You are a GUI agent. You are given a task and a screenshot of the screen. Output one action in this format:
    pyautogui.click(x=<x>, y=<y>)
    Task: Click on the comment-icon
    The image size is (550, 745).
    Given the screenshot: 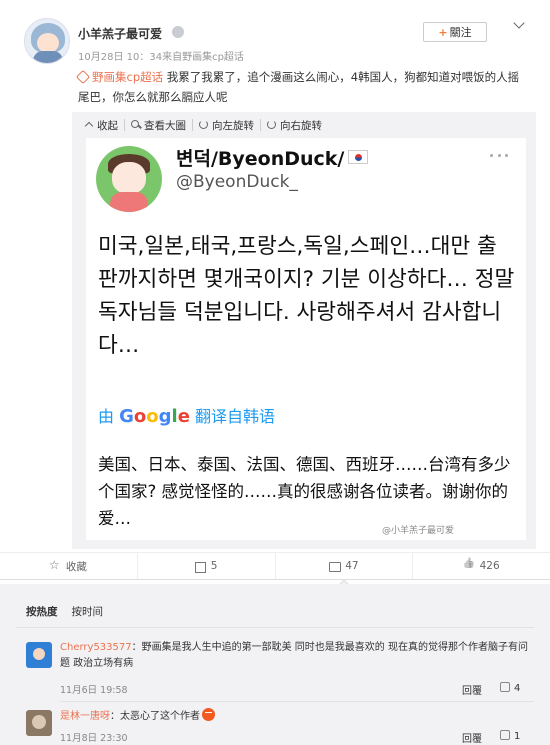 What is the action you would take?
    pyautogui.click(x=335, y=566)
    